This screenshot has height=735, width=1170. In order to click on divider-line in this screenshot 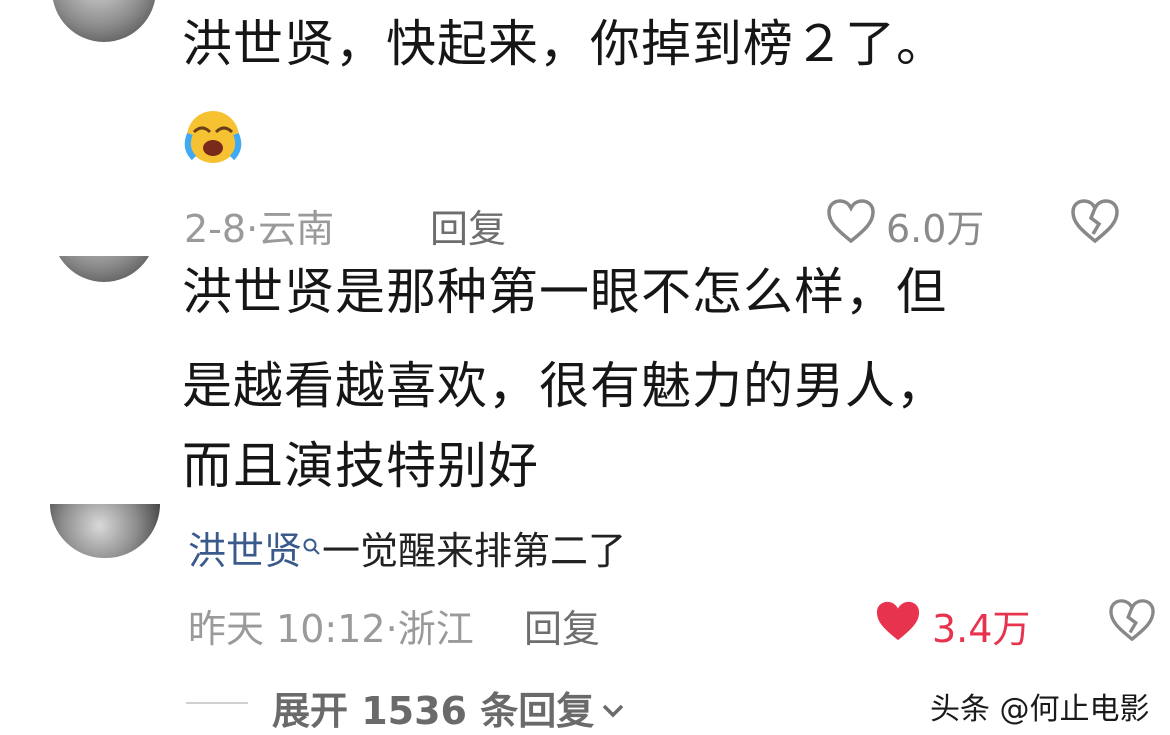, I will do `click(217, 703)`.